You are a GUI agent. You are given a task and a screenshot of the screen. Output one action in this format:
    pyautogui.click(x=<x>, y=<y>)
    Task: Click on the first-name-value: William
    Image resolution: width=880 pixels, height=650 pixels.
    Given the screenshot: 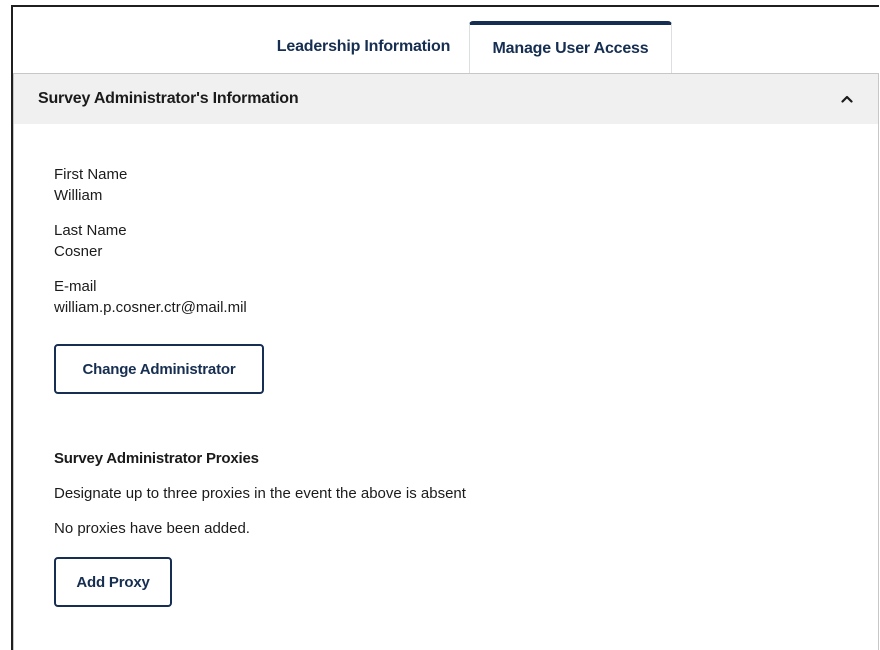 What is the action you would take?
    pyautogui.click(x=78, y=195)
    